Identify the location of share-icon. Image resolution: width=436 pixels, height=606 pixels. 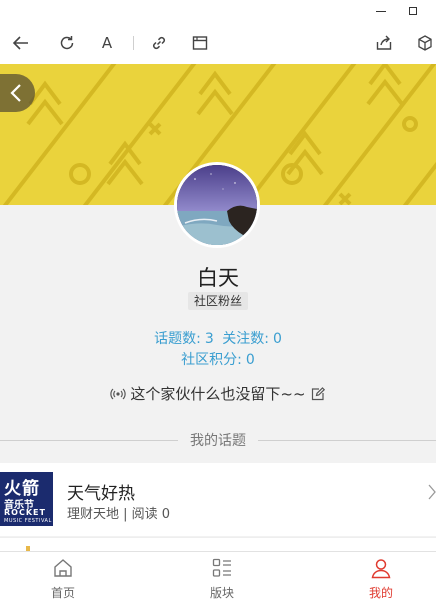
(384, 42).